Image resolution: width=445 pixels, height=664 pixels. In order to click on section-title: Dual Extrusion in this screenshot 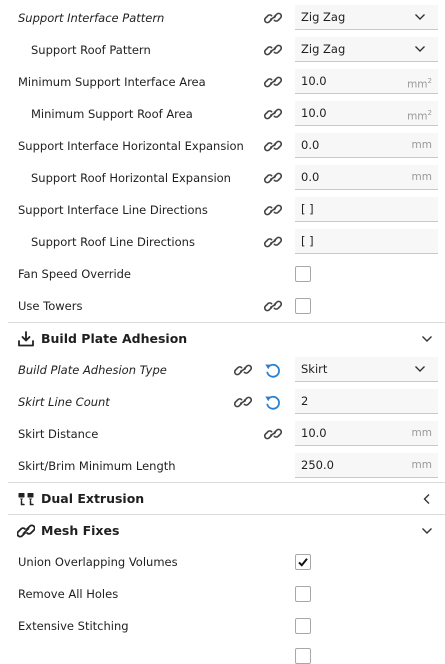, I will do `click(93, 498)`.